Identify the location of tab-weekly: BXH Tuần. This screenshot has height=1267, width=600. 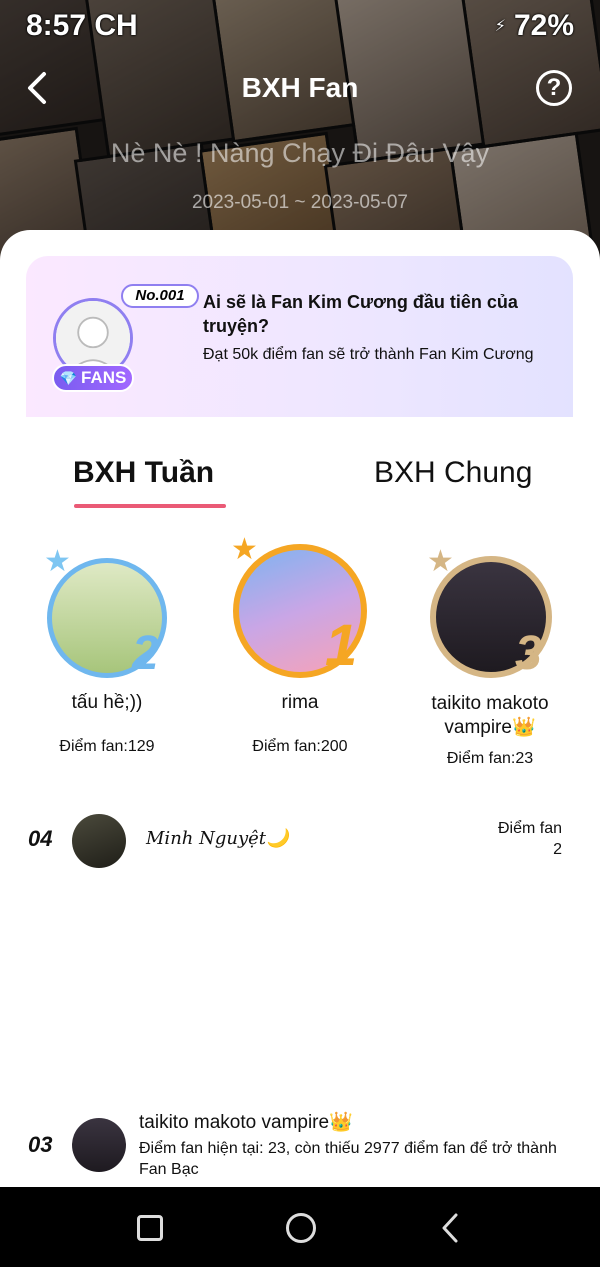
(143, 473).